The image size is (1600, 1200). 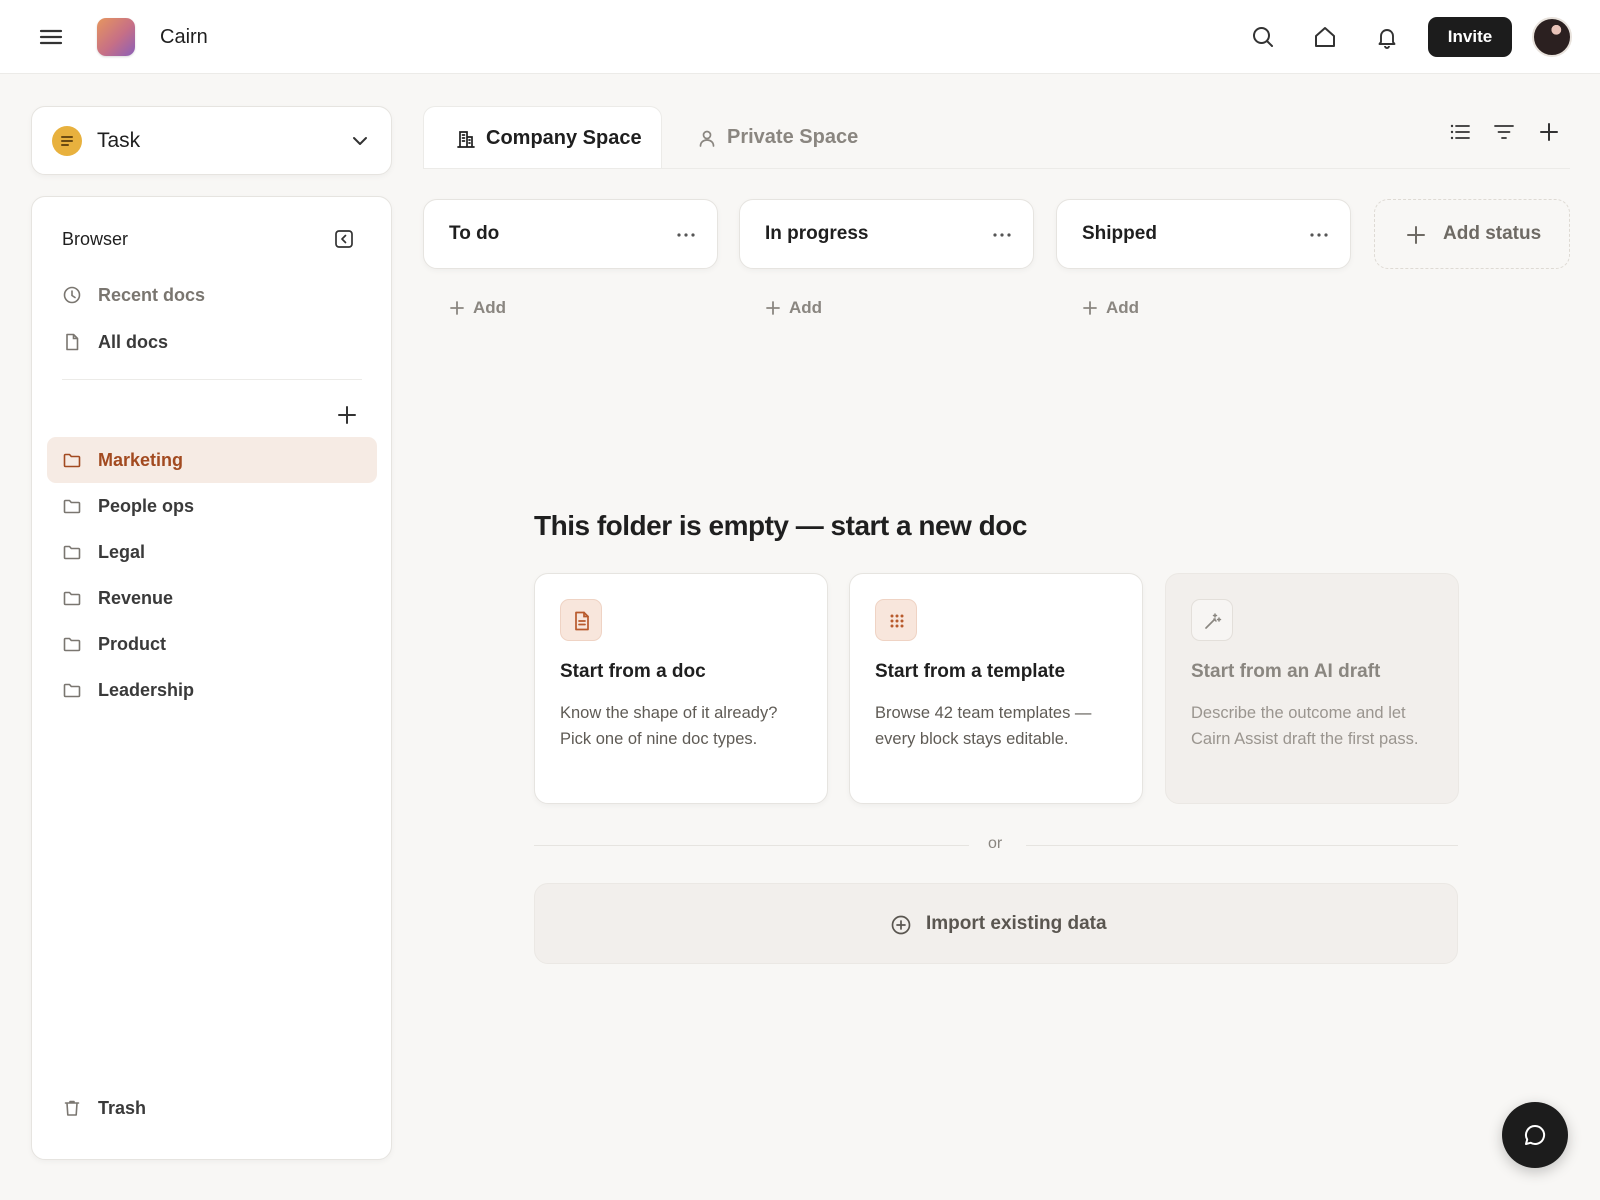 What do you see at coordinates (474, 233) in the screenshot?
I see `status-label: To do` at bounding box center [474, 233].